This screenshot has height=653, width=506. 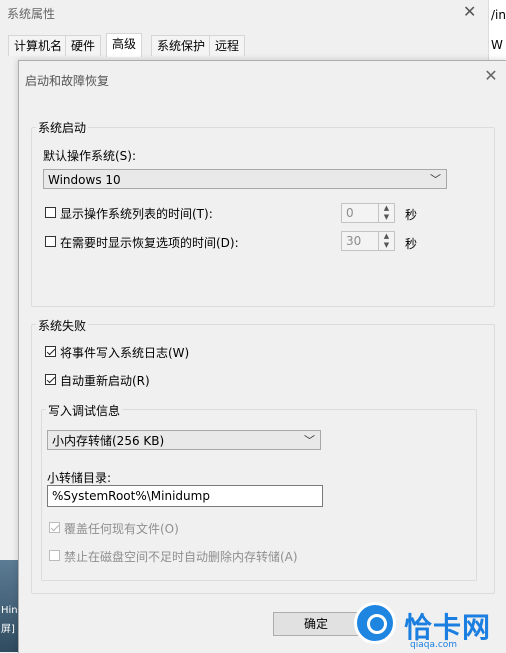 What do you see at coordinates (84, 180) in the screenshot?
I see `default-os-value: Windows 10` at bounding box center [84, 180].